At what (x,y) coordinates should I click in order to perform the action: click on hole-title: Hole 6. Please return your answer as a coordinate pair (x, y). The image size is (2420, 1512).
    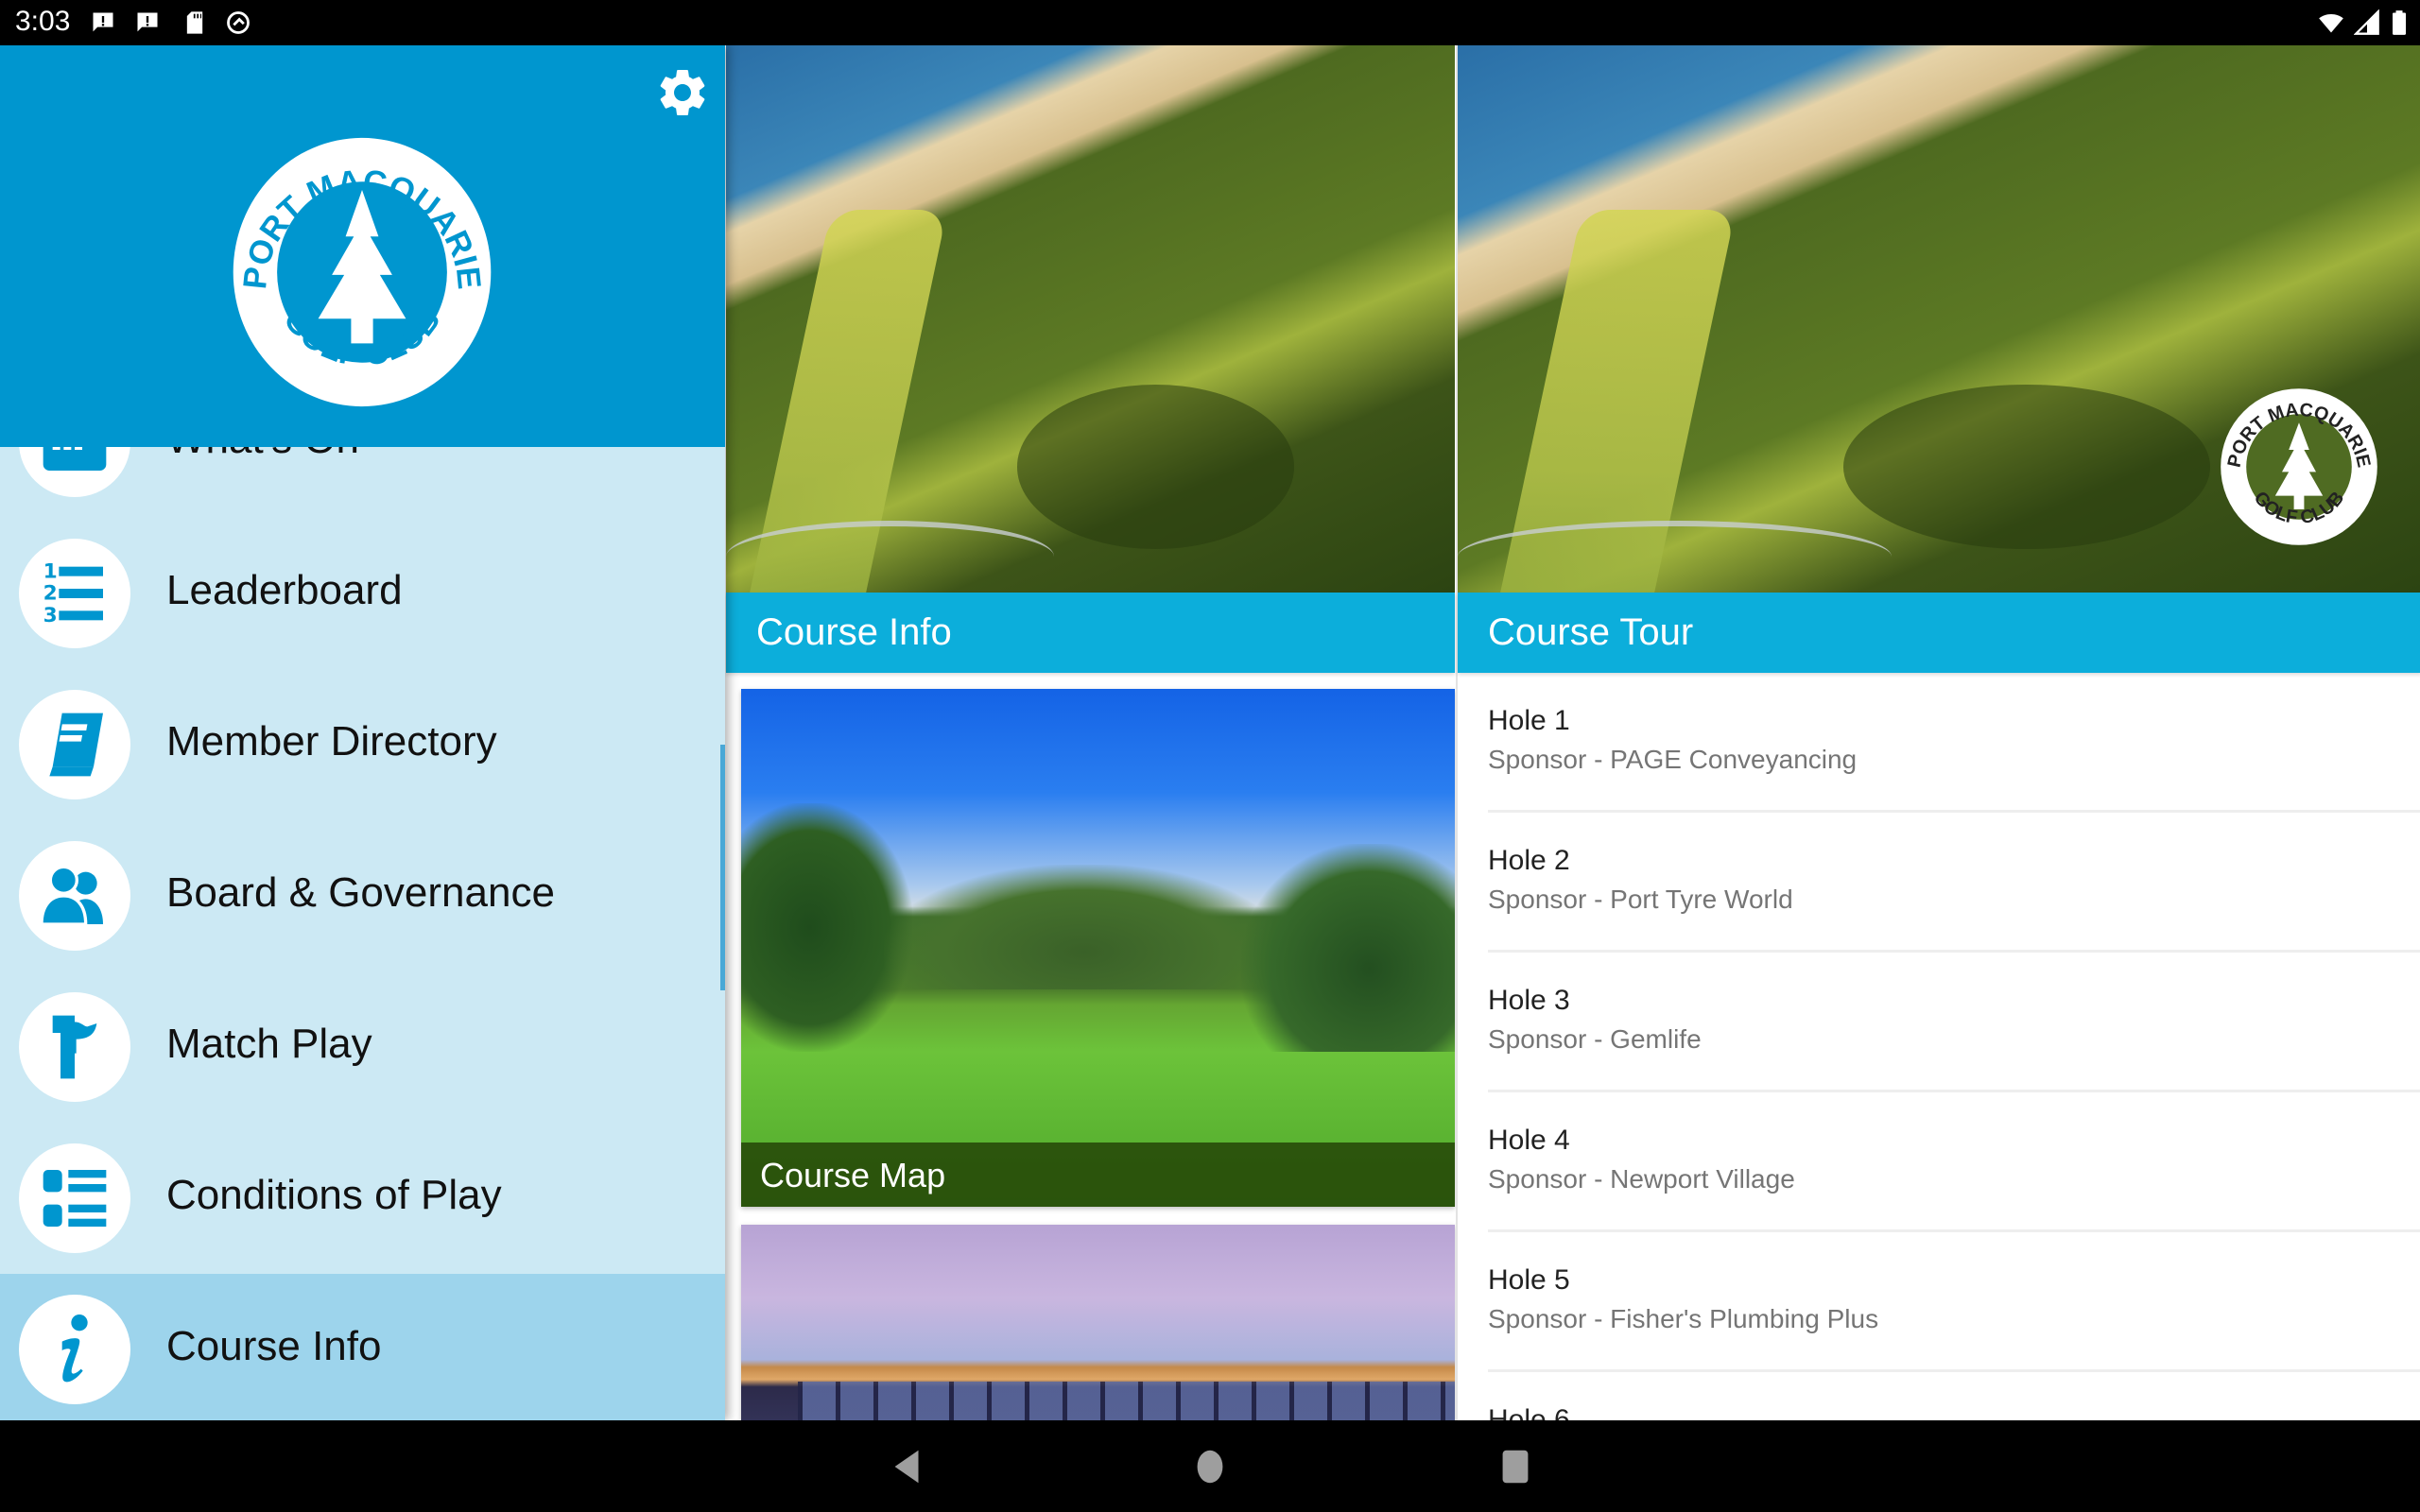
    Looking at the image, I should click on (1529, 1412).